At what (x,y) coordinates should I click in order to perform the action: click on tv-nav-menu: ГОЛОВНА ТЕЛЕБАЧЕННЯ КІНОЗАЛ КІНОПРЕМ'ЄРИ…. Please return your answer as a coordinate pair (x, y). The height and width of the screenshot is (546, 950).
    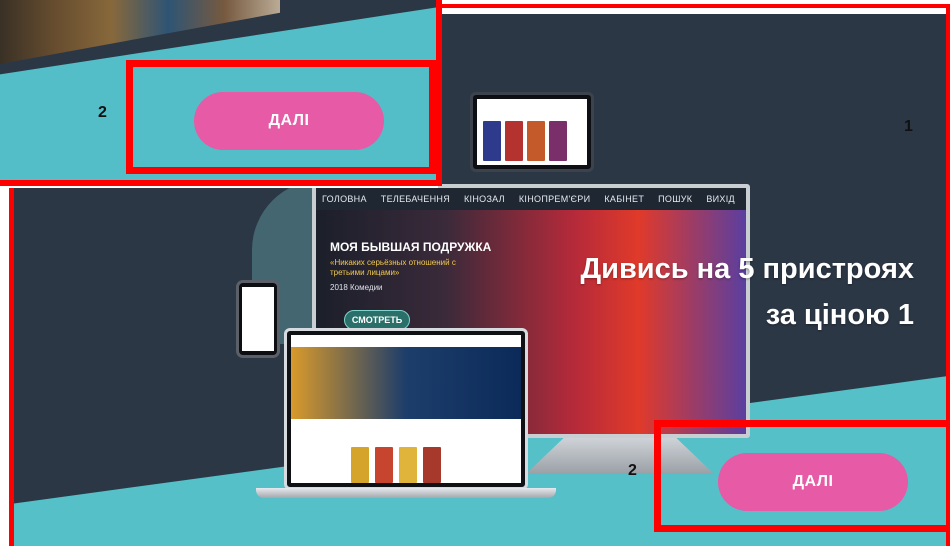
    Looking at the image, I should click on (531, 199).